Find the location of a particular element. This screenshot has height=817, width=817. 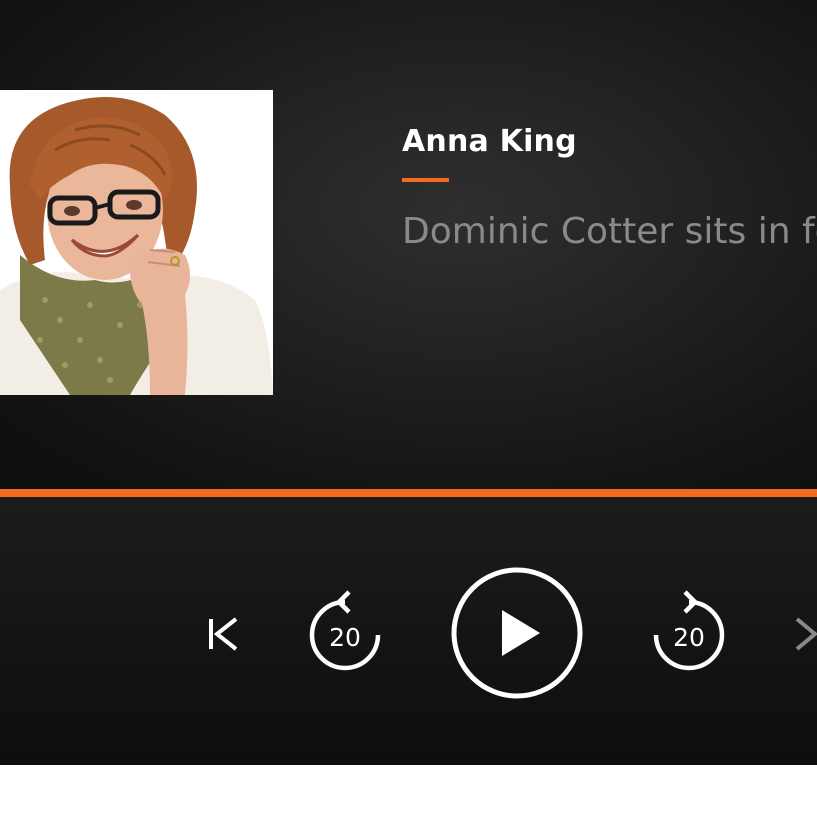

progress-fill is located at coordinates (408, 493).